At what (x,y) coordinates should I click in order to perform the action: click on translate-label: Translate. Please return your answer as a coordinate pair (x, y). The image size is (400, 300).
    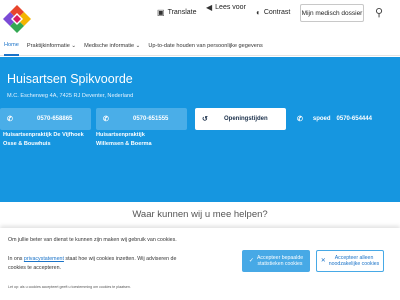
    Looking at the image, I should click on (182, 12).